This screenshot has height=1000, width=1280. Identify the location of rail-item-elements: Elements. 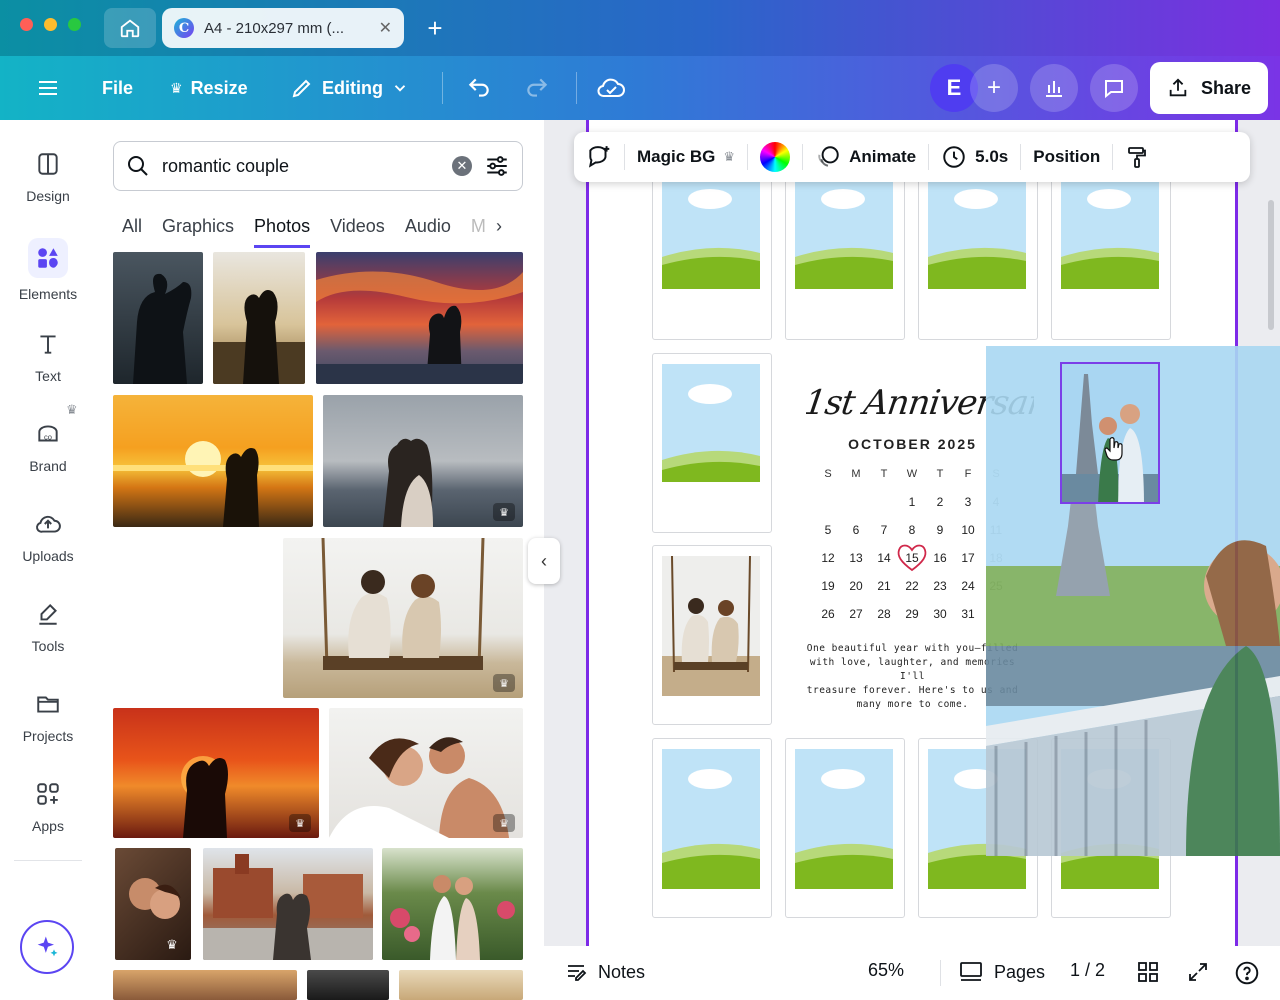
(48, 278).